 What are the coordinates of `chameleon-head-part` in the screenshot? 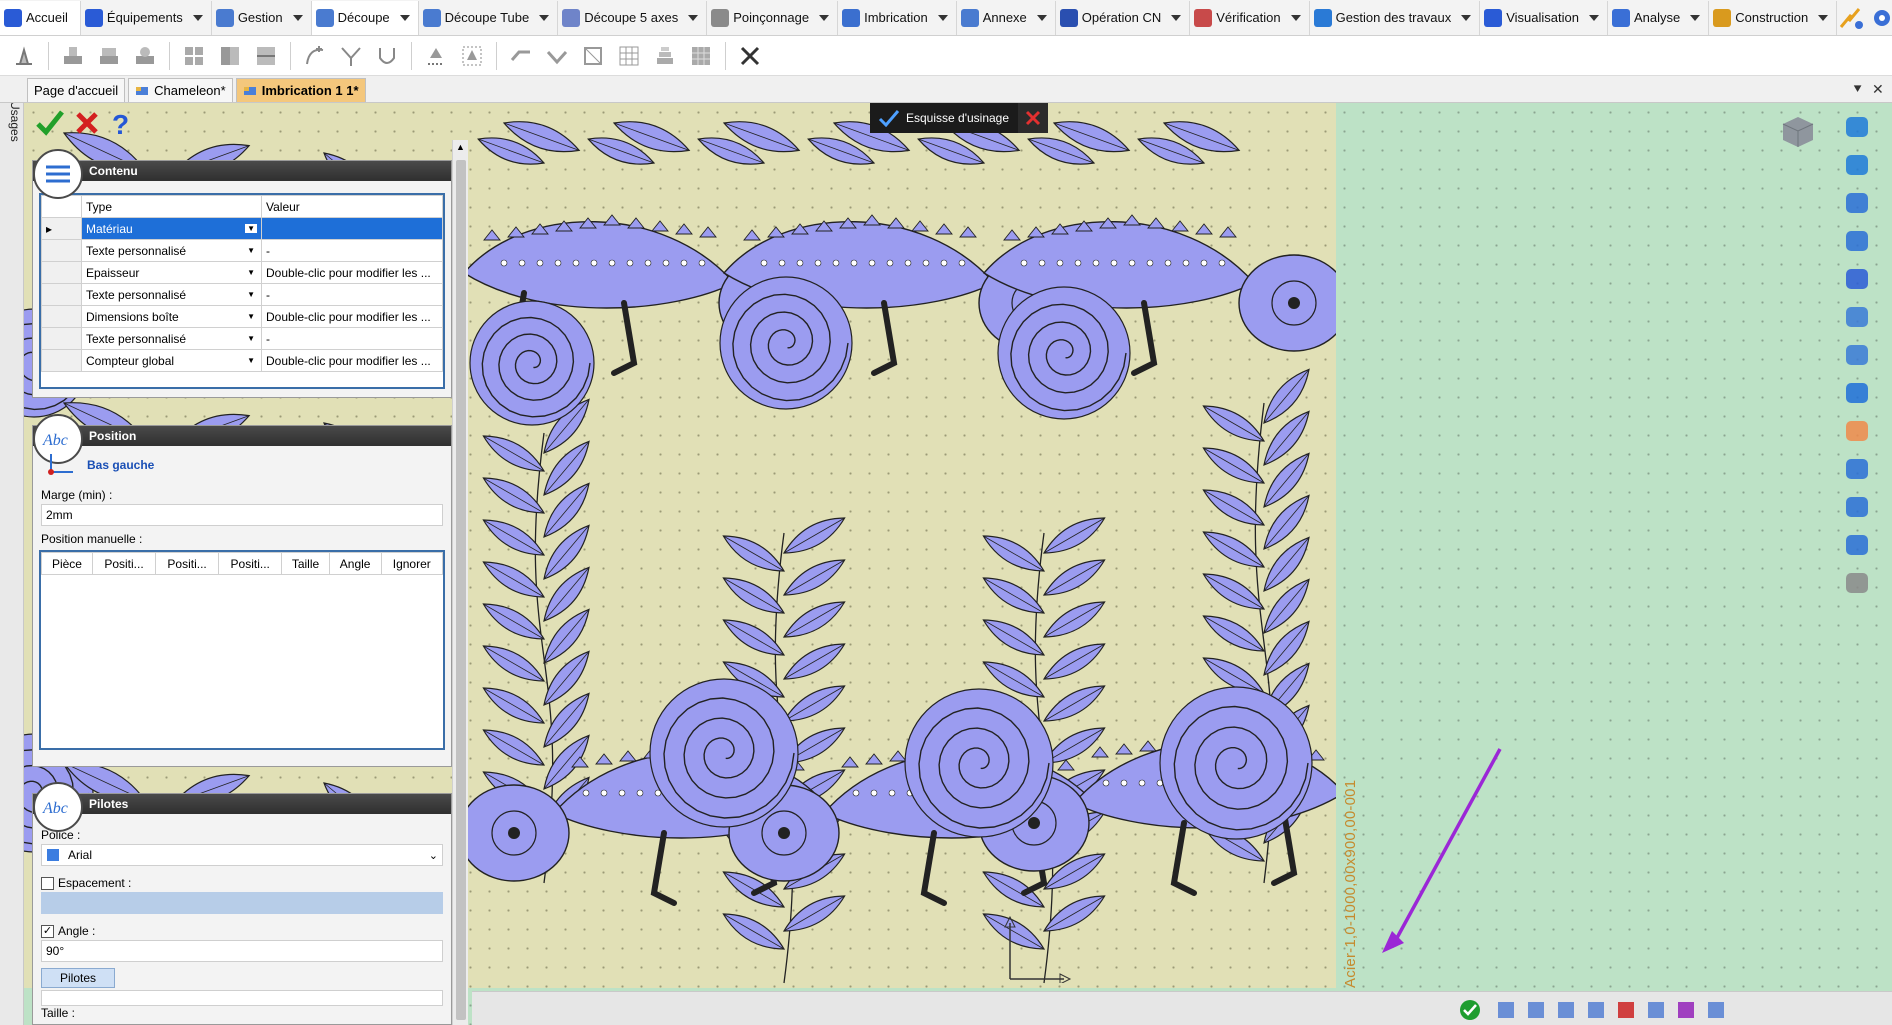 It's located at (1287, 303).